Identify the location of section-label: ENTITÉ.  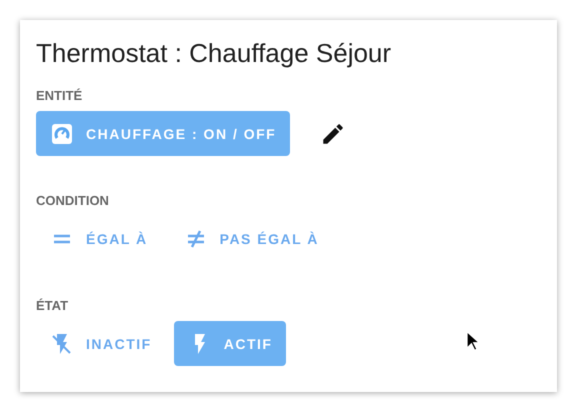
(60, 95).